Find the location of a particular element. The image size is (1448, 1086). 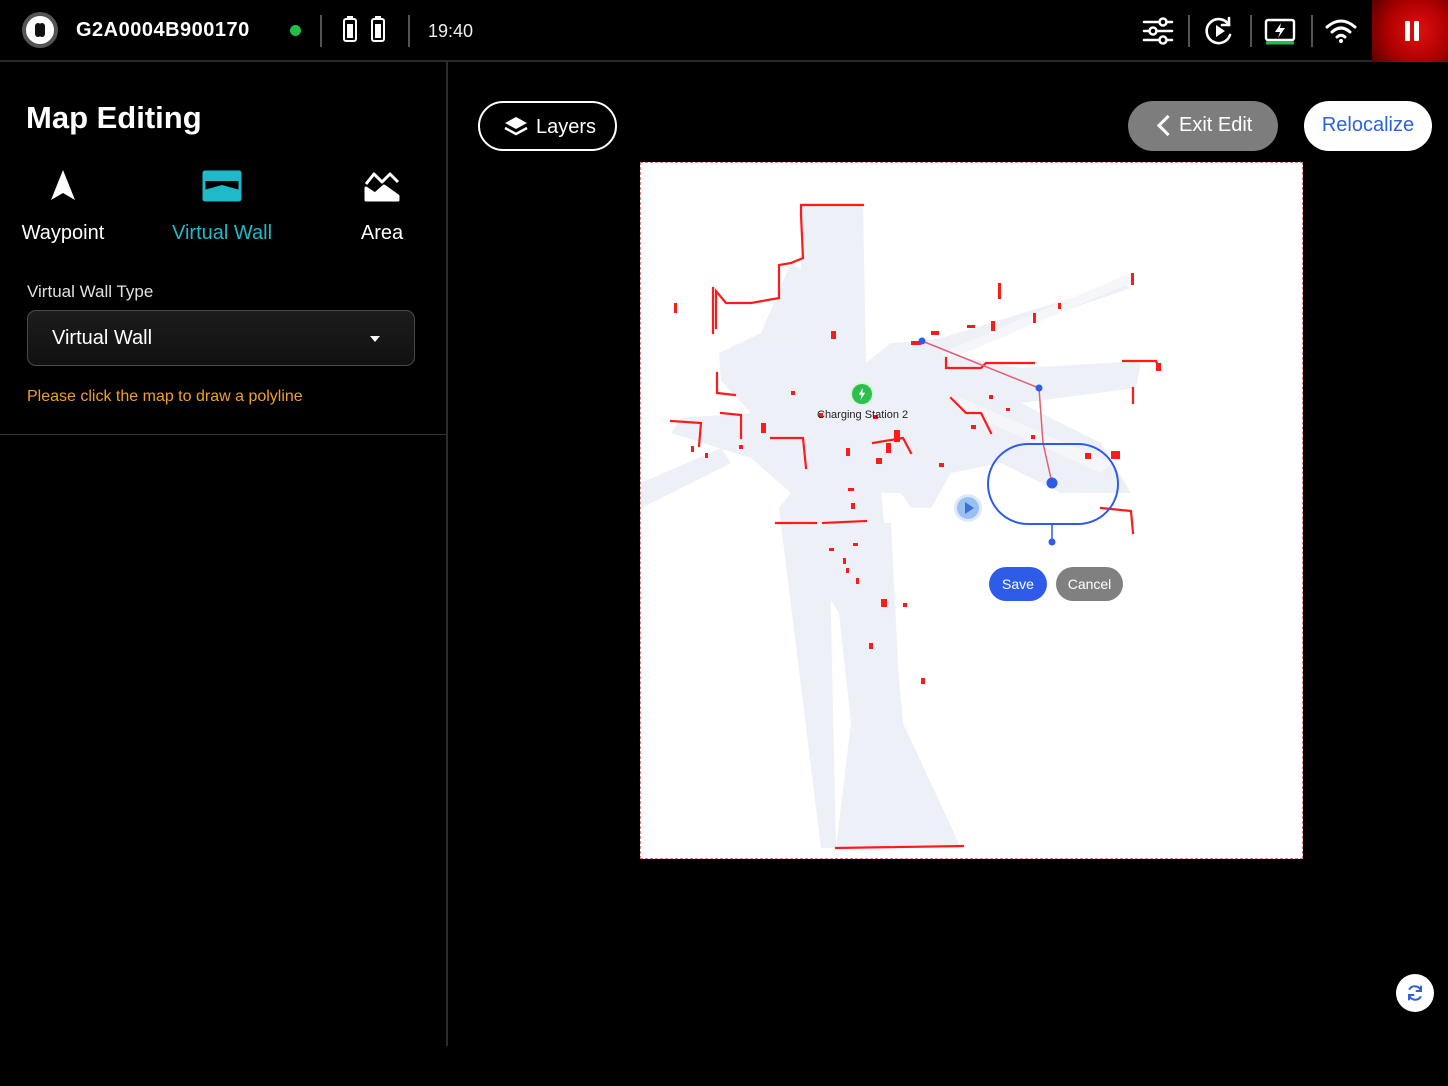

connection-status-dot is located at coordinates (295, 30).